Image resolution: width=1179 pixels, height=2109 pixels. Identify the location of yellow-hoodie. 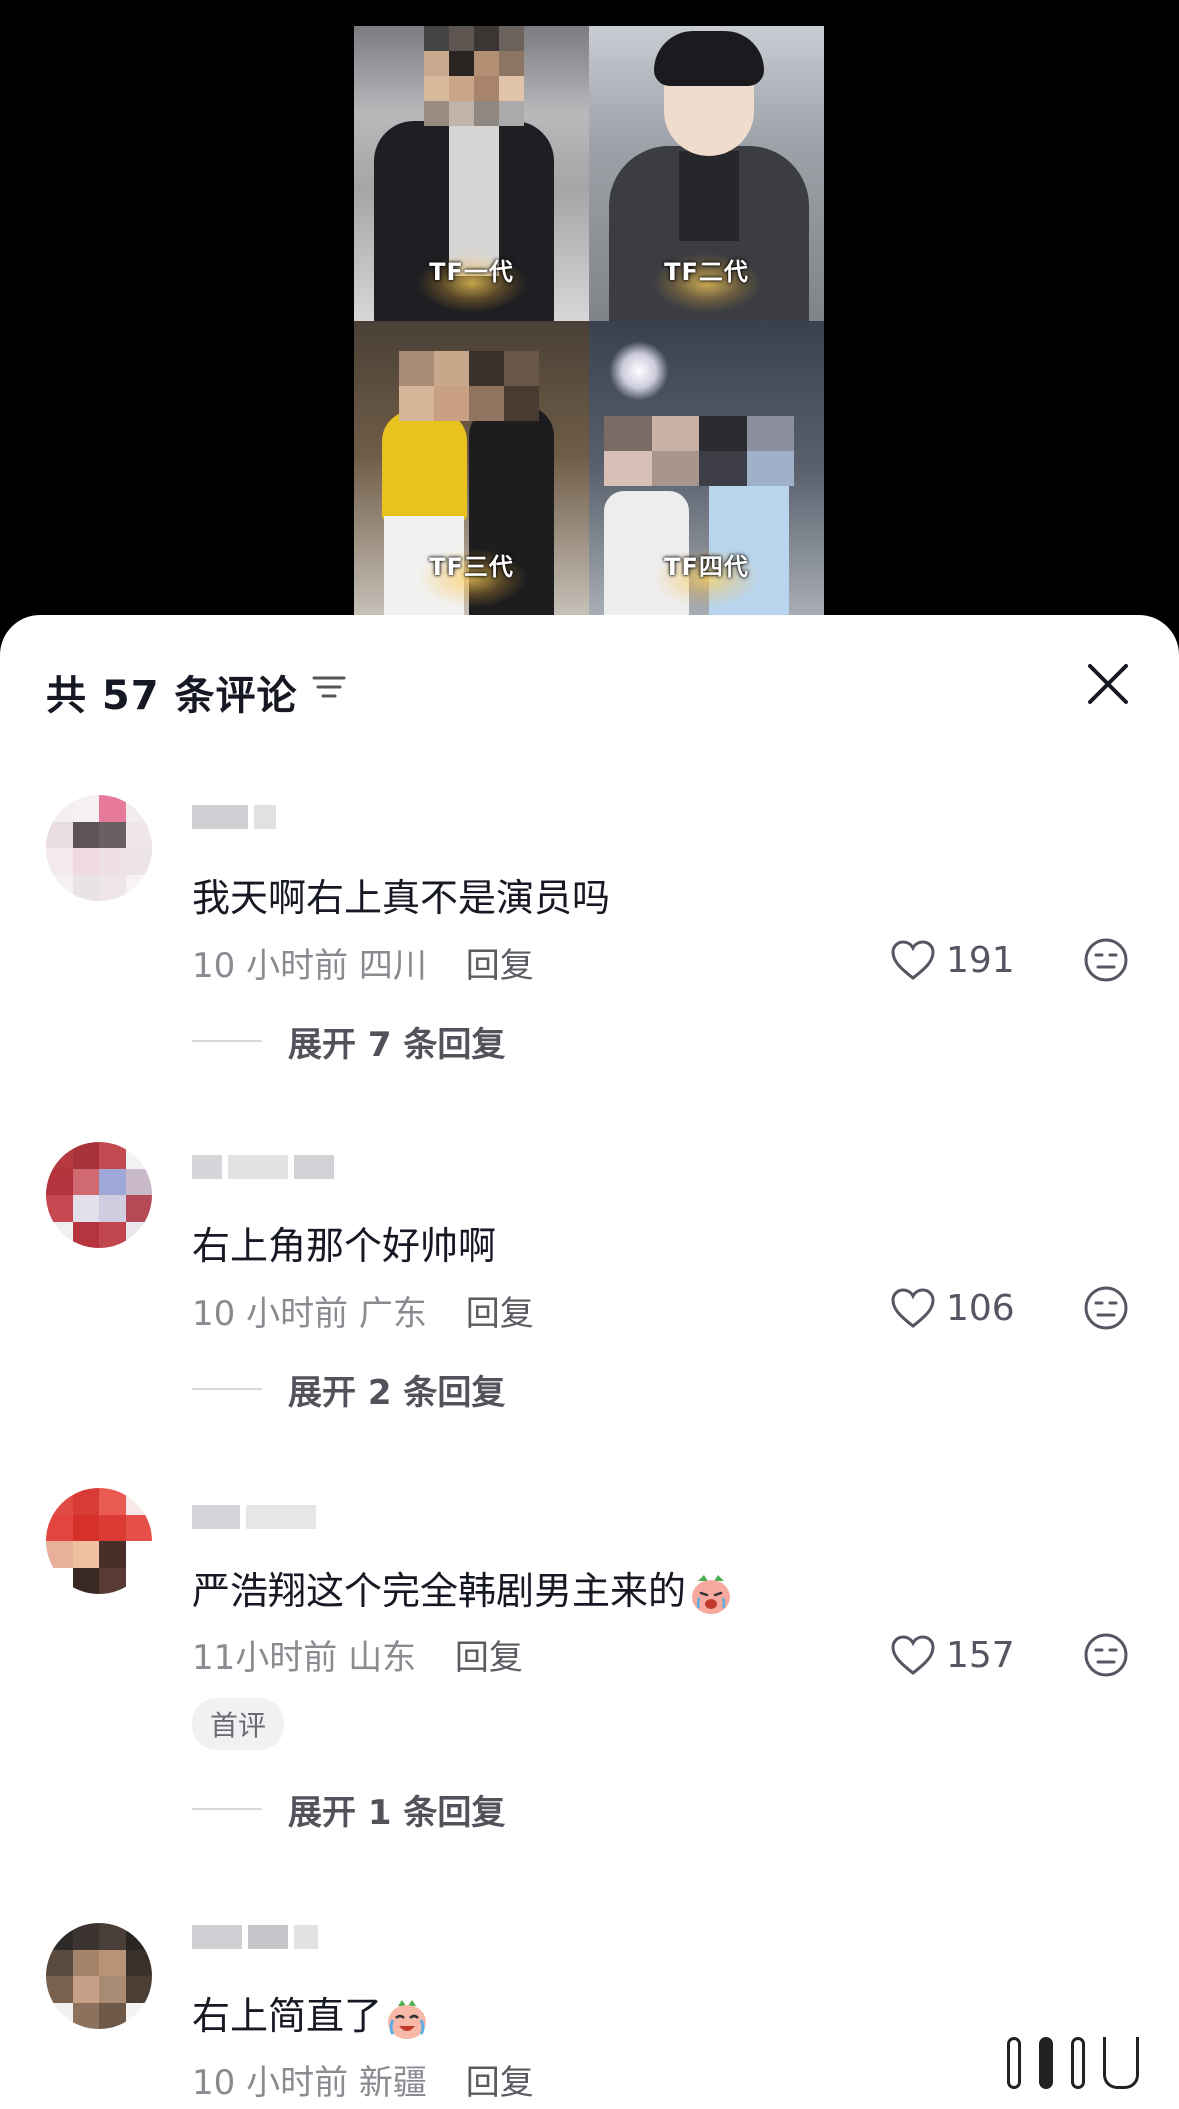
(424, 466).